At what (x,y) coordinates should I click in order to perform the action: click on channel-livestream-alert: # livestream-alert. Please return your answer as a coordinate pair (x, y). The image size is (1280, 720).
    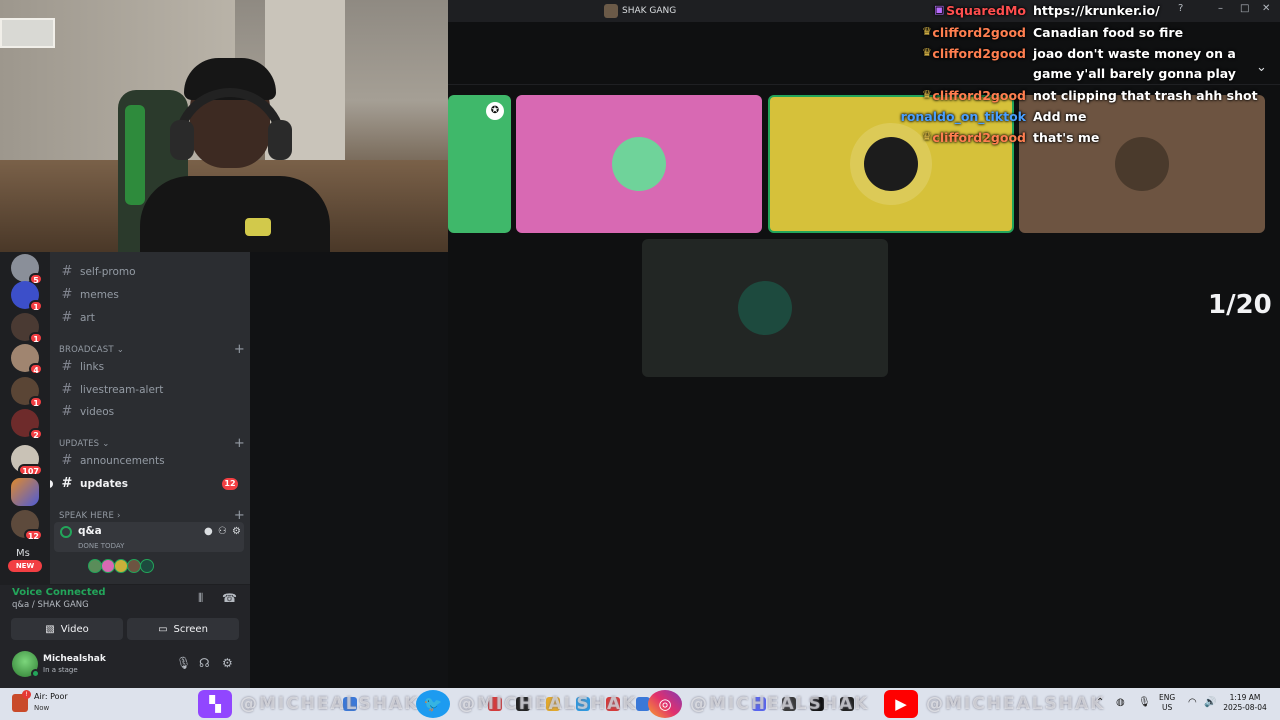
    Looking at the image, I should click on (149, 389).